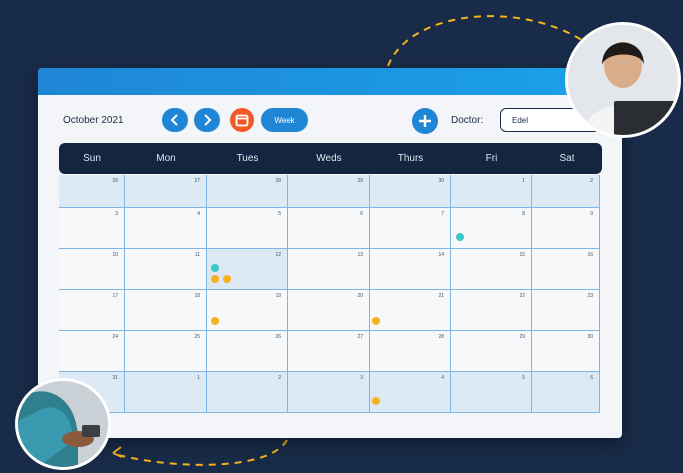 Image resolution: width=683 pixels, height=473 pixels. I want to click on day-number: 18, so click(197, 296).